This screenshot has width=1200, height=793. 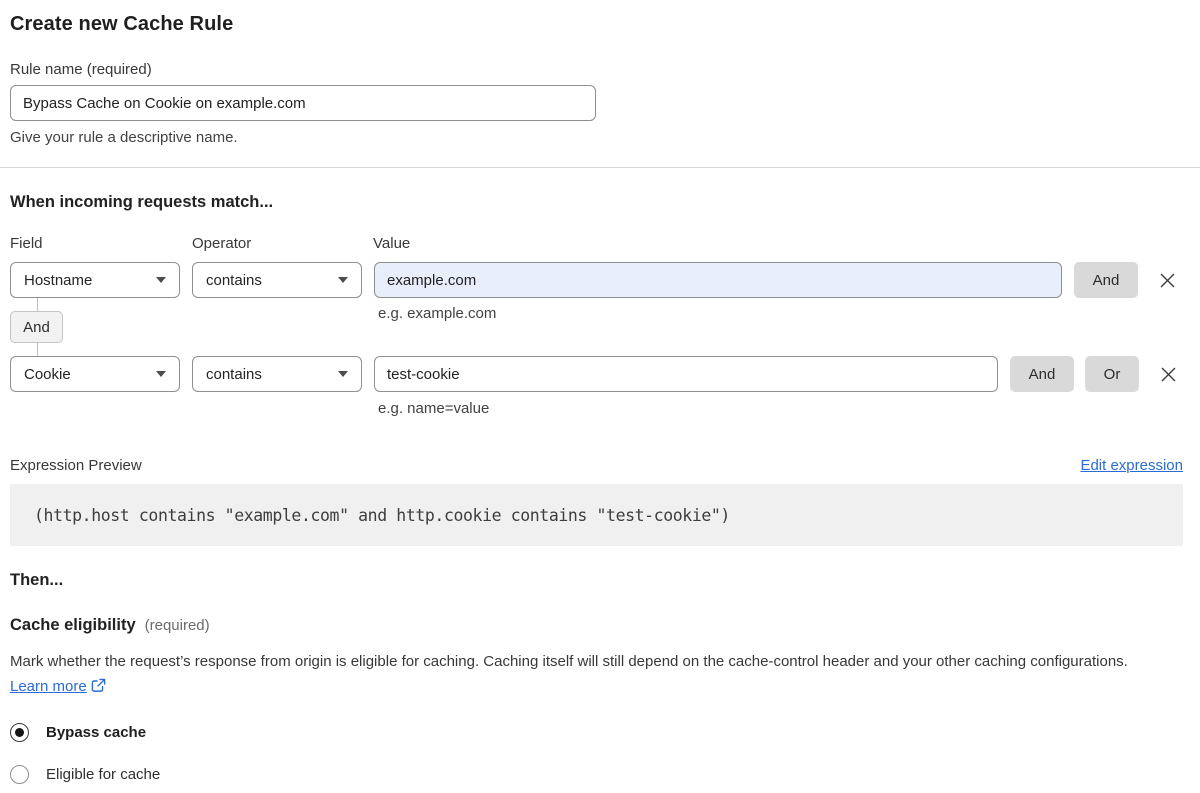 What do you see at coordinates (103, 774) in the screenshot?
I see `radio-label: Eligible for cache` at bounding box center [103, 774].